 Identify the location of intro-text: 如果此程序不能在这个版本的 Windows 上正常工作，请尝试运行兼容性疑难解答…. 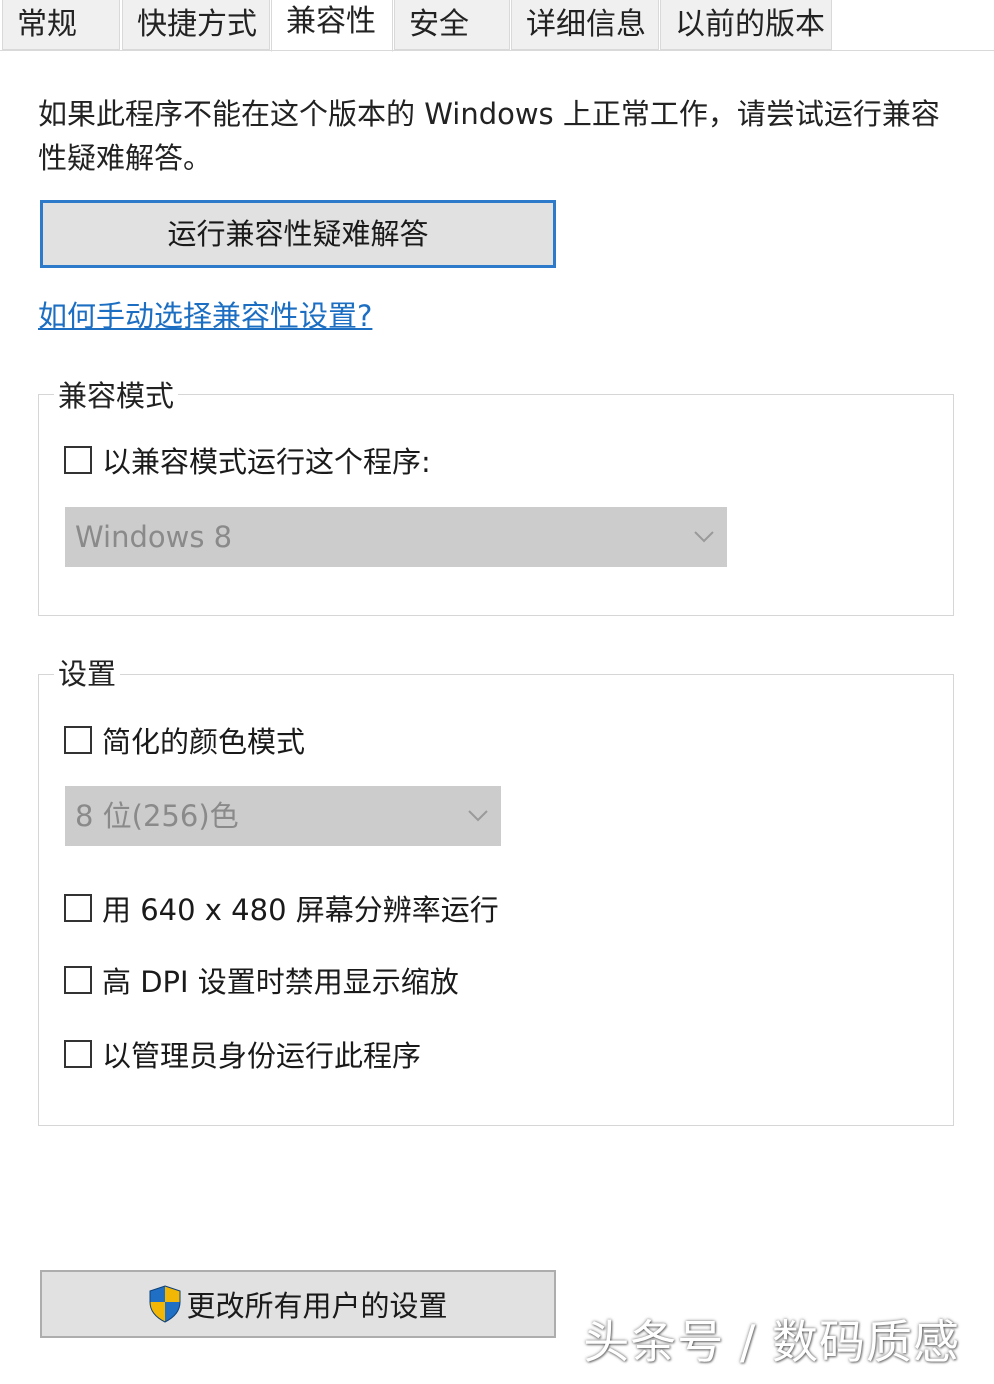
(489, 136).